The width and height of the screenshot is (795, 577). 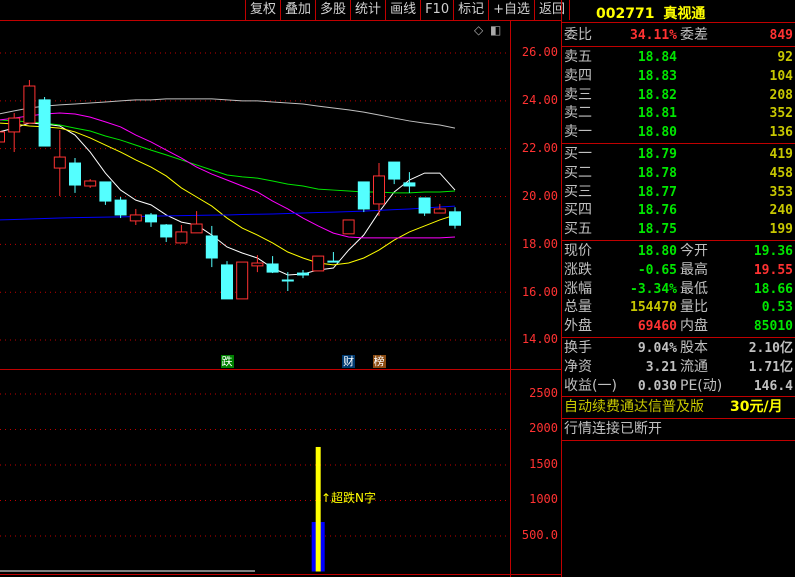 What do you see at coordinates (773, 386) in the screenshot?
I see `fundamental-value: 146.4` at bounding box center [773, 386].